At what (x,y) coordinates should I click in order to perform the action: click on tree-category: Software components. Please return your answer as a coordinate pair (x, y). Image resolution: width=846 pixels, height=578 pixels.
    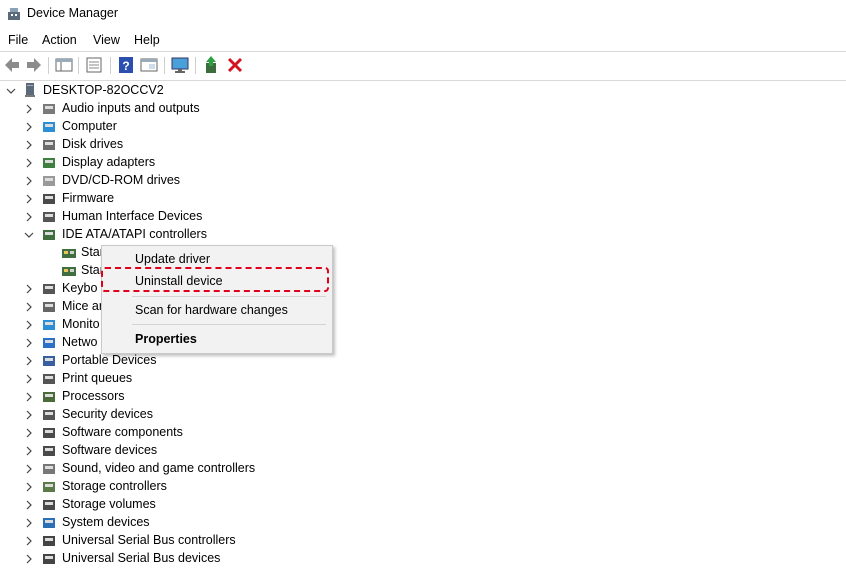
    Looking at the image, I should click on (200, 433).